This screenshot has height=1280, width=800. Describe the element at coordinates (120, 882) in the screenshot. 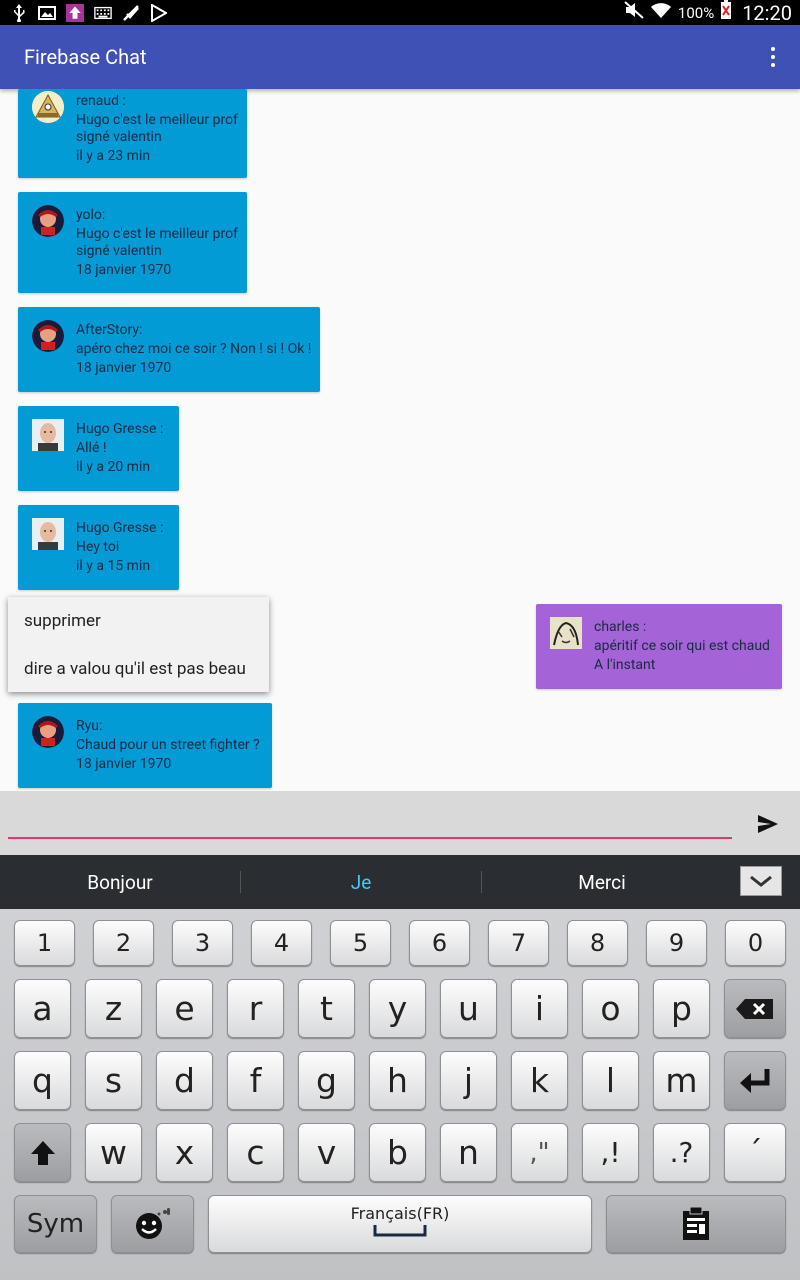

I see `suggestion-1: Bonjour` at that location.